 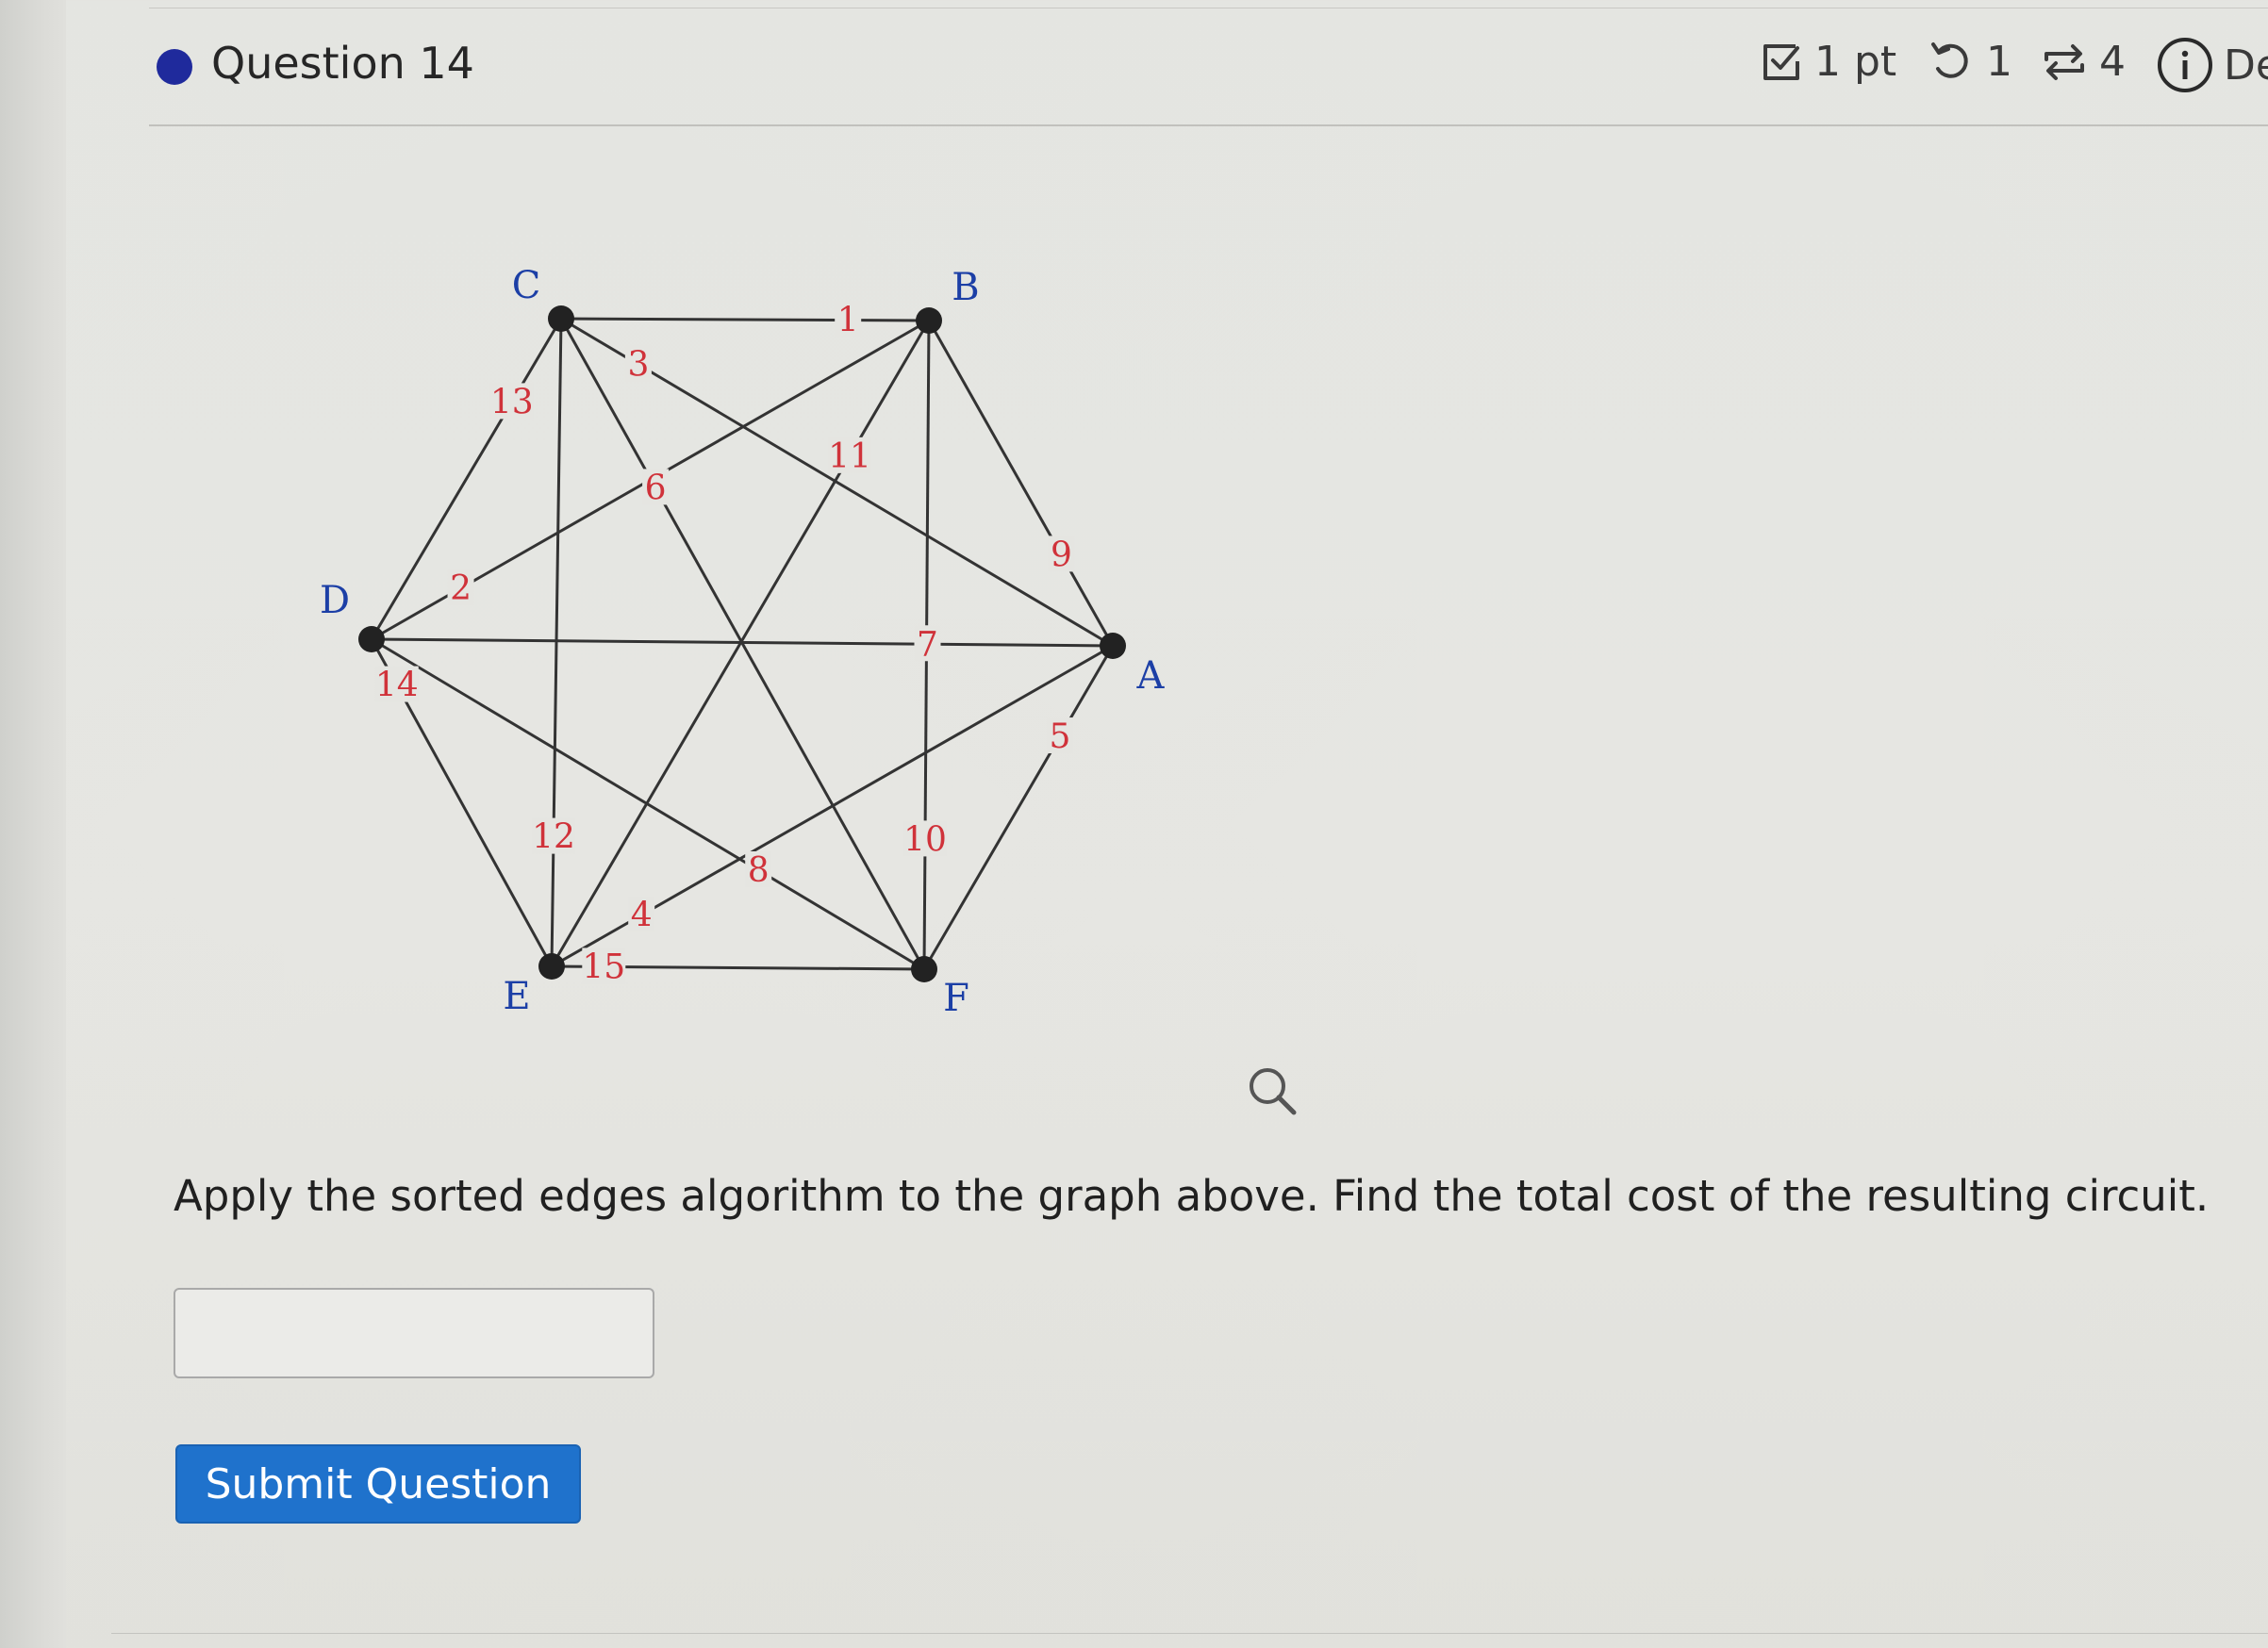 What do you see at coordinates (1189, 1633) in the screenshot?
I see `bottom-divider` at bounding box center [1189, 1633].